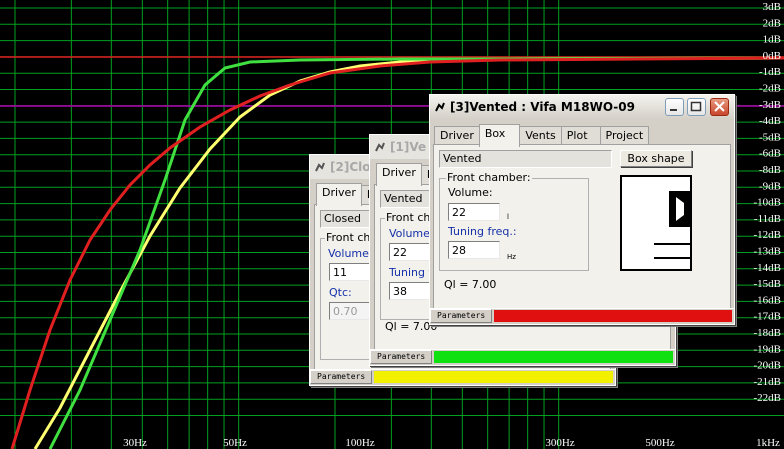 This screenshot has width=784, height=449. I want to click on ql-text: Ql = 7.00, so click(470, 284).